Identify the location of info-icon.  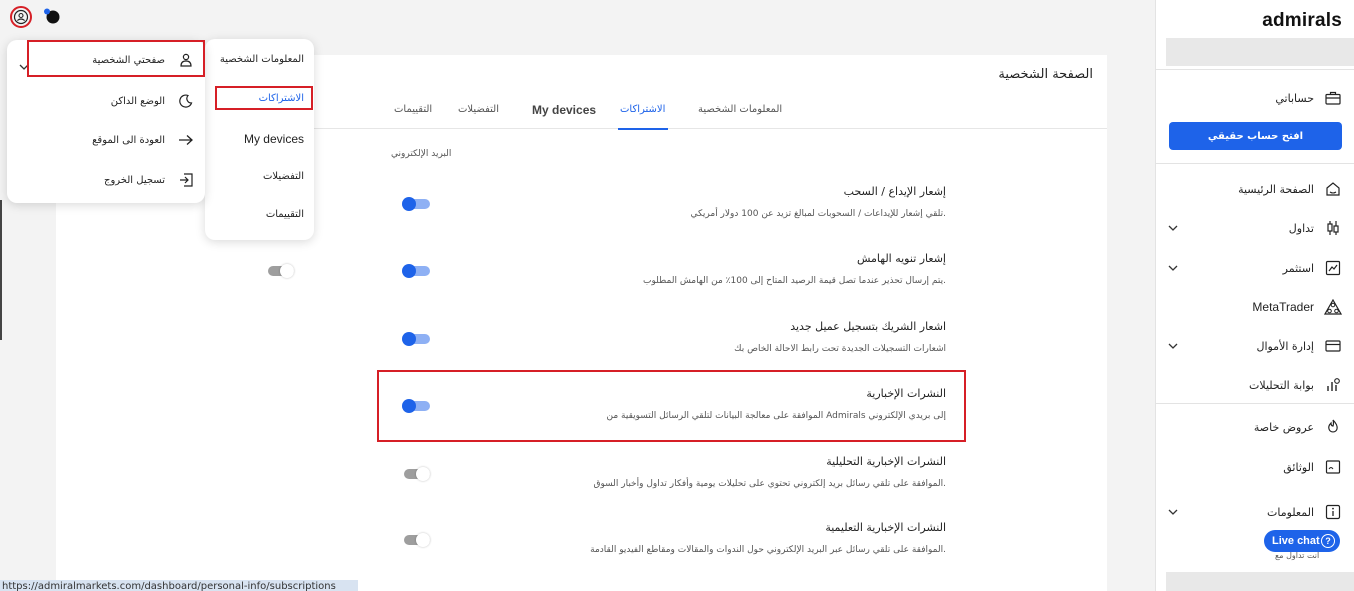
(1333, 512).